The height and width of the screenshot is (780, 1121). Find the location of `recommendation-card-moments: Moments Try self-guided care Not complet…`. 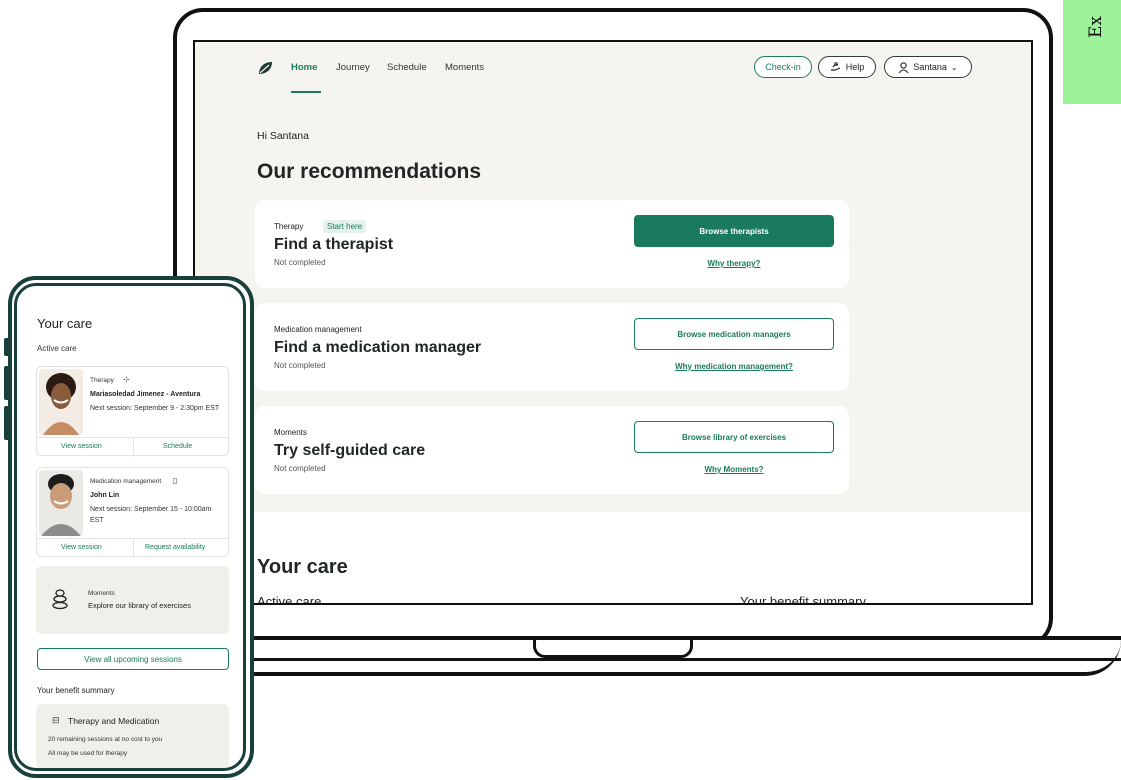

recommendation-card-moments: Moments Try self-guided care Not complet… is located at coordinates (552, 450).